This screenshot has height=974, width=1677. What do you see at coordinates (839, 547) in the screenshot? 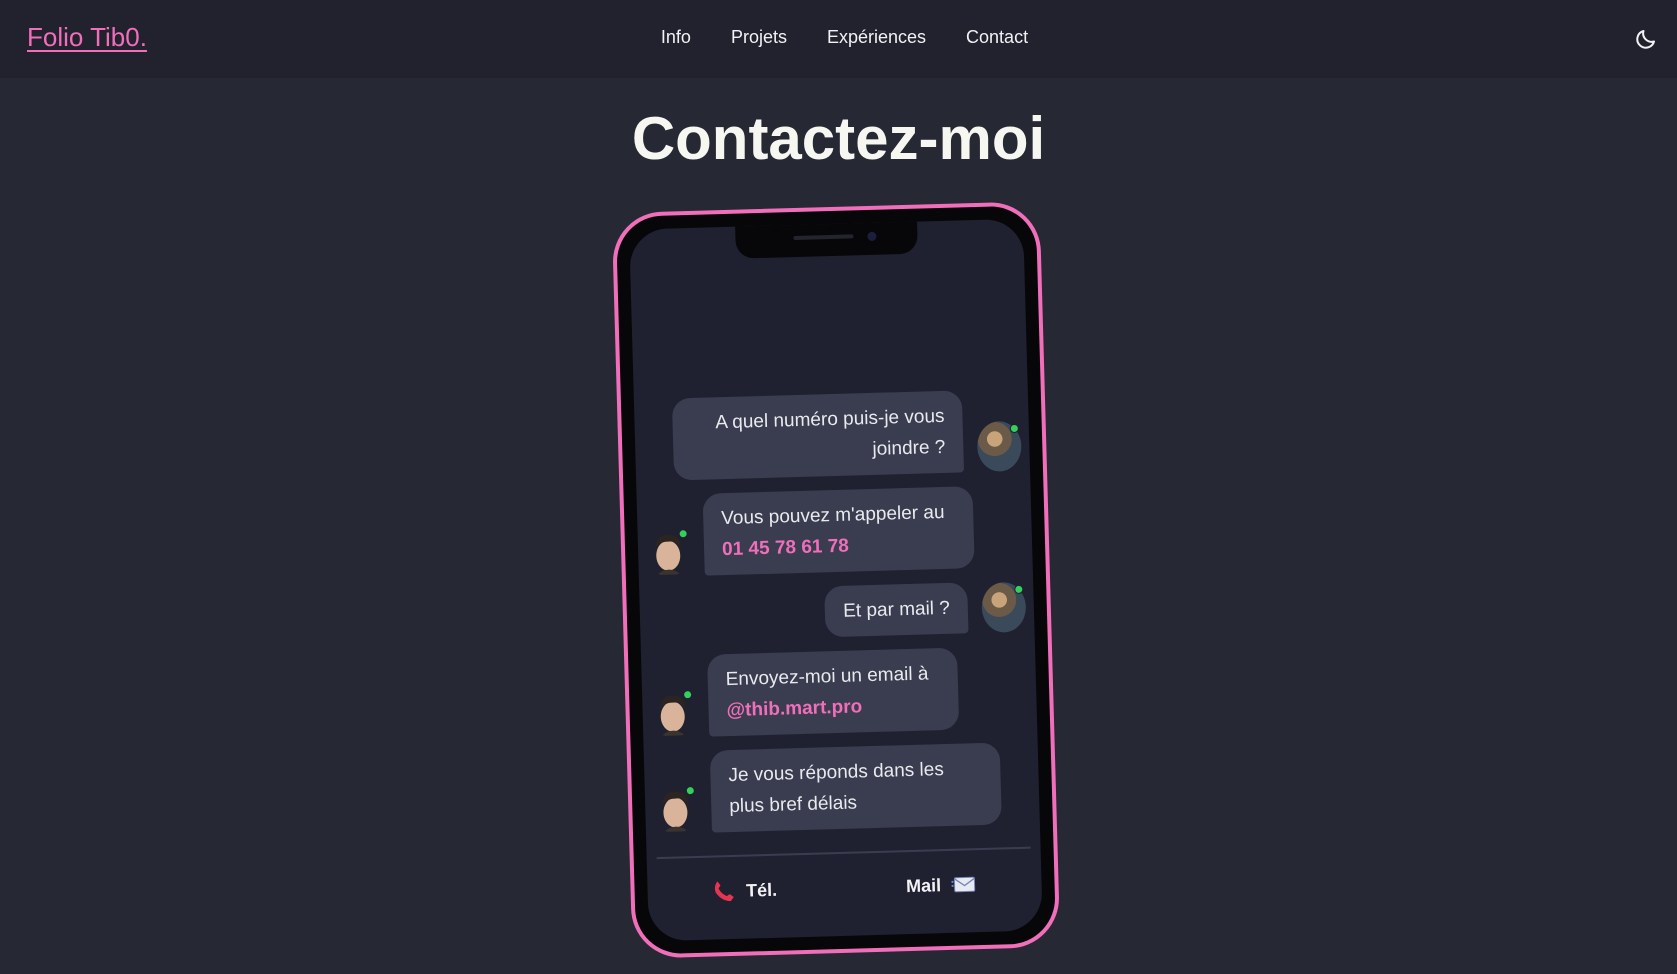
I see `phone-number-link: 01 45 78 61 78` at bounding box center [839, 547].